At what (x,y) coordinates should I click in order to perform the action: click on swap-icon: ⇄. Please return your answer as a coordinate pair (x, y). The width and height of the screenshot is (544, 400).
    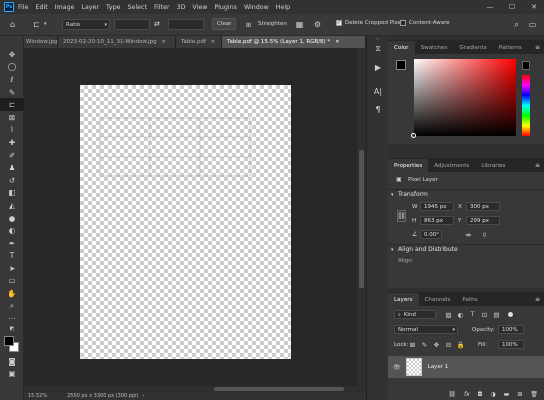
    Looking at the image, I should click on (157, 24).